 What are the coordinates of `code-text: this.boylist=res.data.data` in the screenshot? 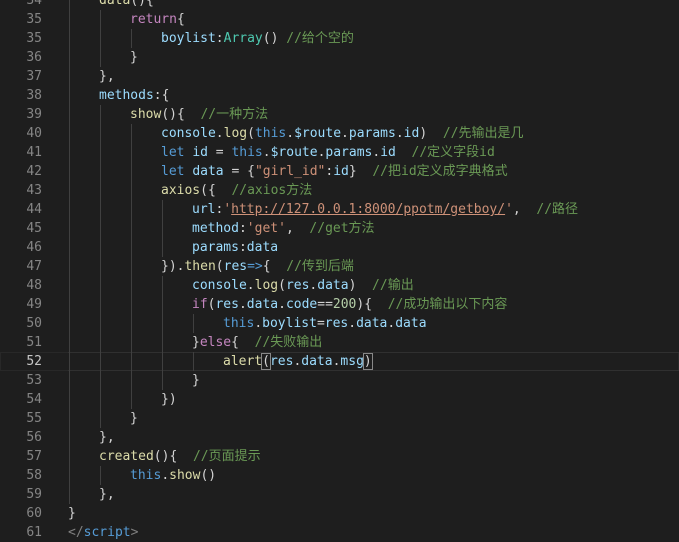 It's located at (325, 323).